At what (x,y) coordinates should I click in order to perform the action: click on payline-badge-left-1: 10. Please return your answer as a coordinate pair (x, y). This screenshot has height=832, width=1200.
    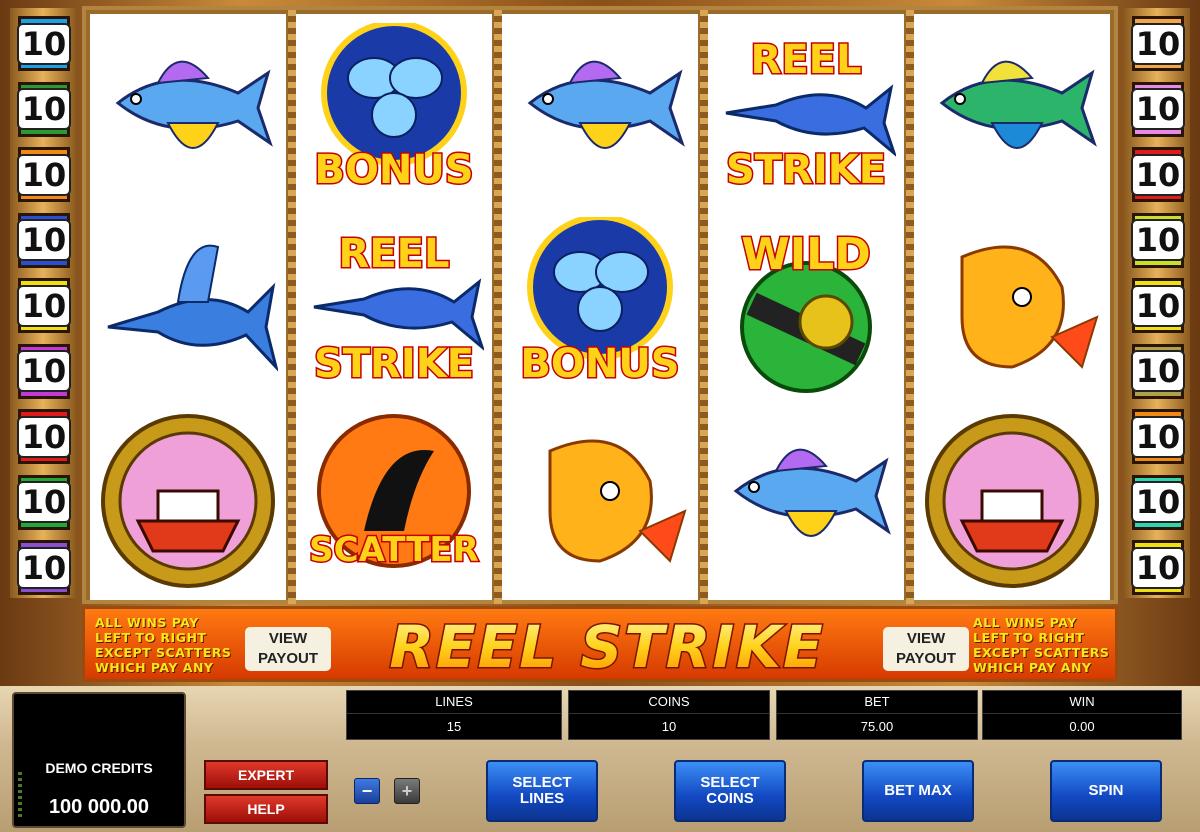
    Looking at the image, I should click on (44, 43).